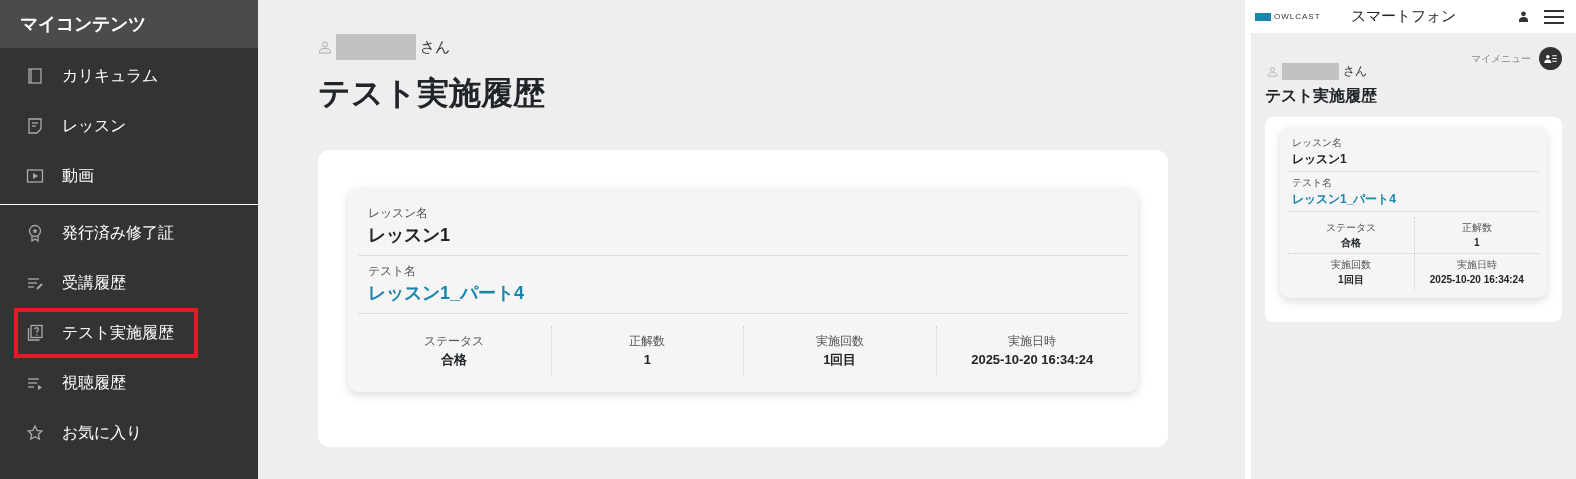 This screenshot has height=479, width=1576. I want to click on play-icon, so click(35, 176).